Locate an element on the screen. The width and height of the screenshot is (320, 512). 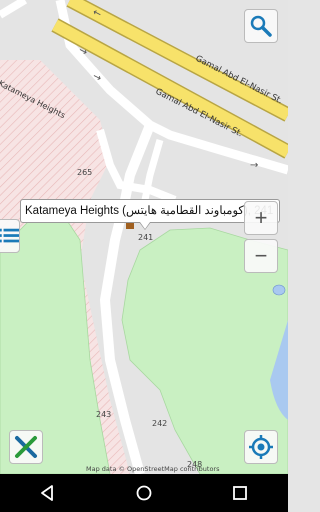
system-nav-bar is located at coordinates (144, 493).